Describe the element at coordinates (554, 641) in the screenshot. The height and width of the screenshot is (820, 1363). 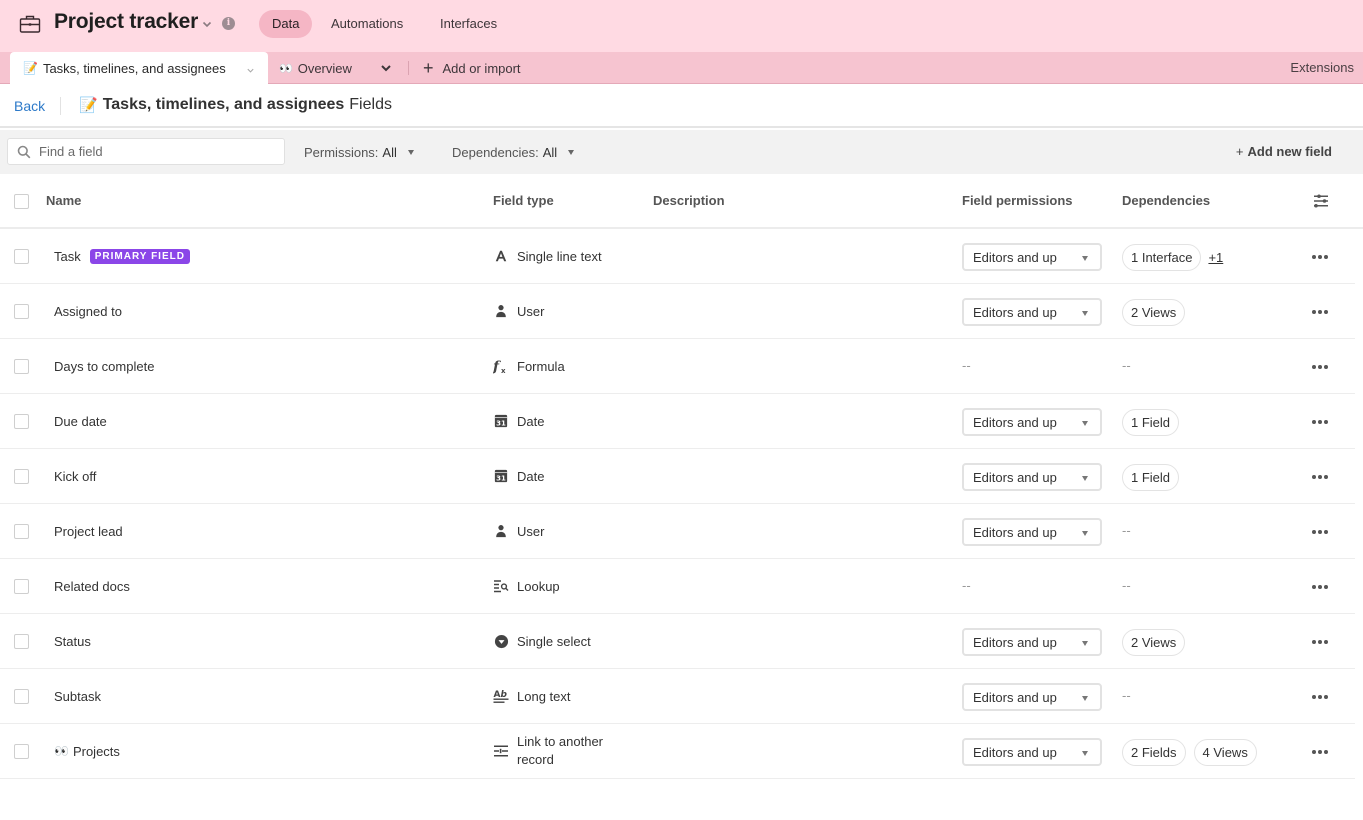
I see `field-type-label: Single select` at that location.